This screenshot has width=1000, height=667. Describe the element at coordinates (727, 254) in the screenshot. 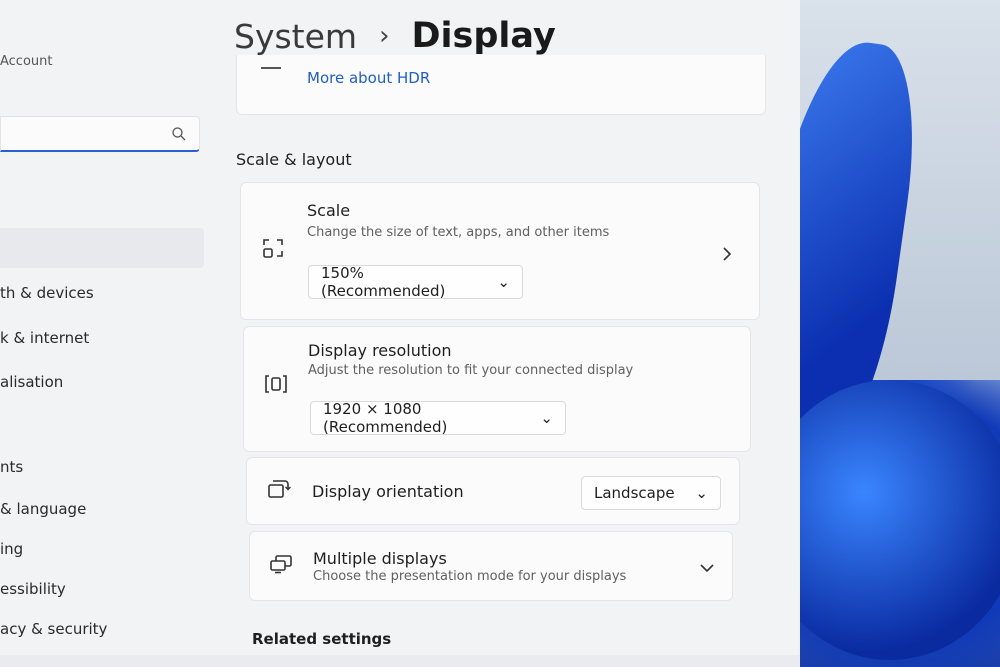

I see `chevron-right-icon` at that location.